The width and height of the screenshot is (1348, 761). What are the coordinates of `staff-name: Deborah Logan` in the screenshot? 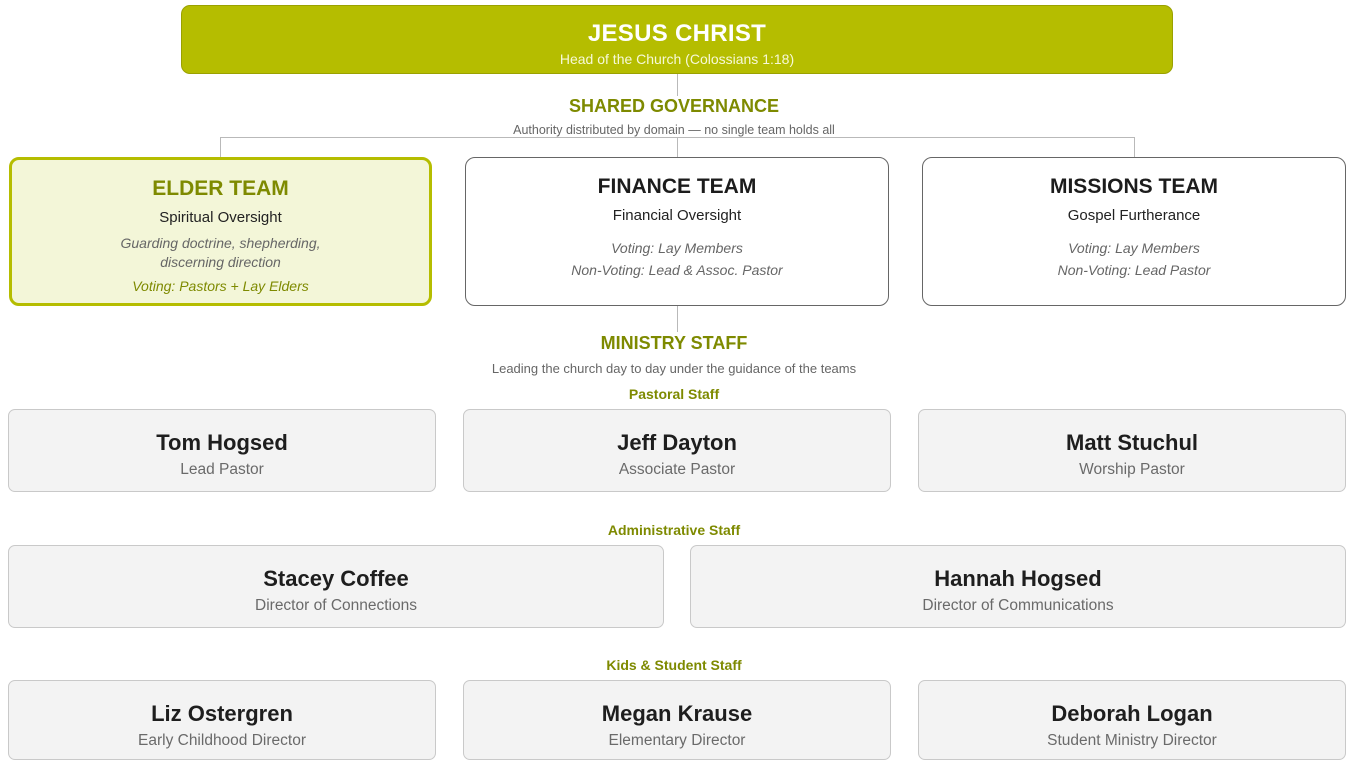 It's located at (1132, 713).